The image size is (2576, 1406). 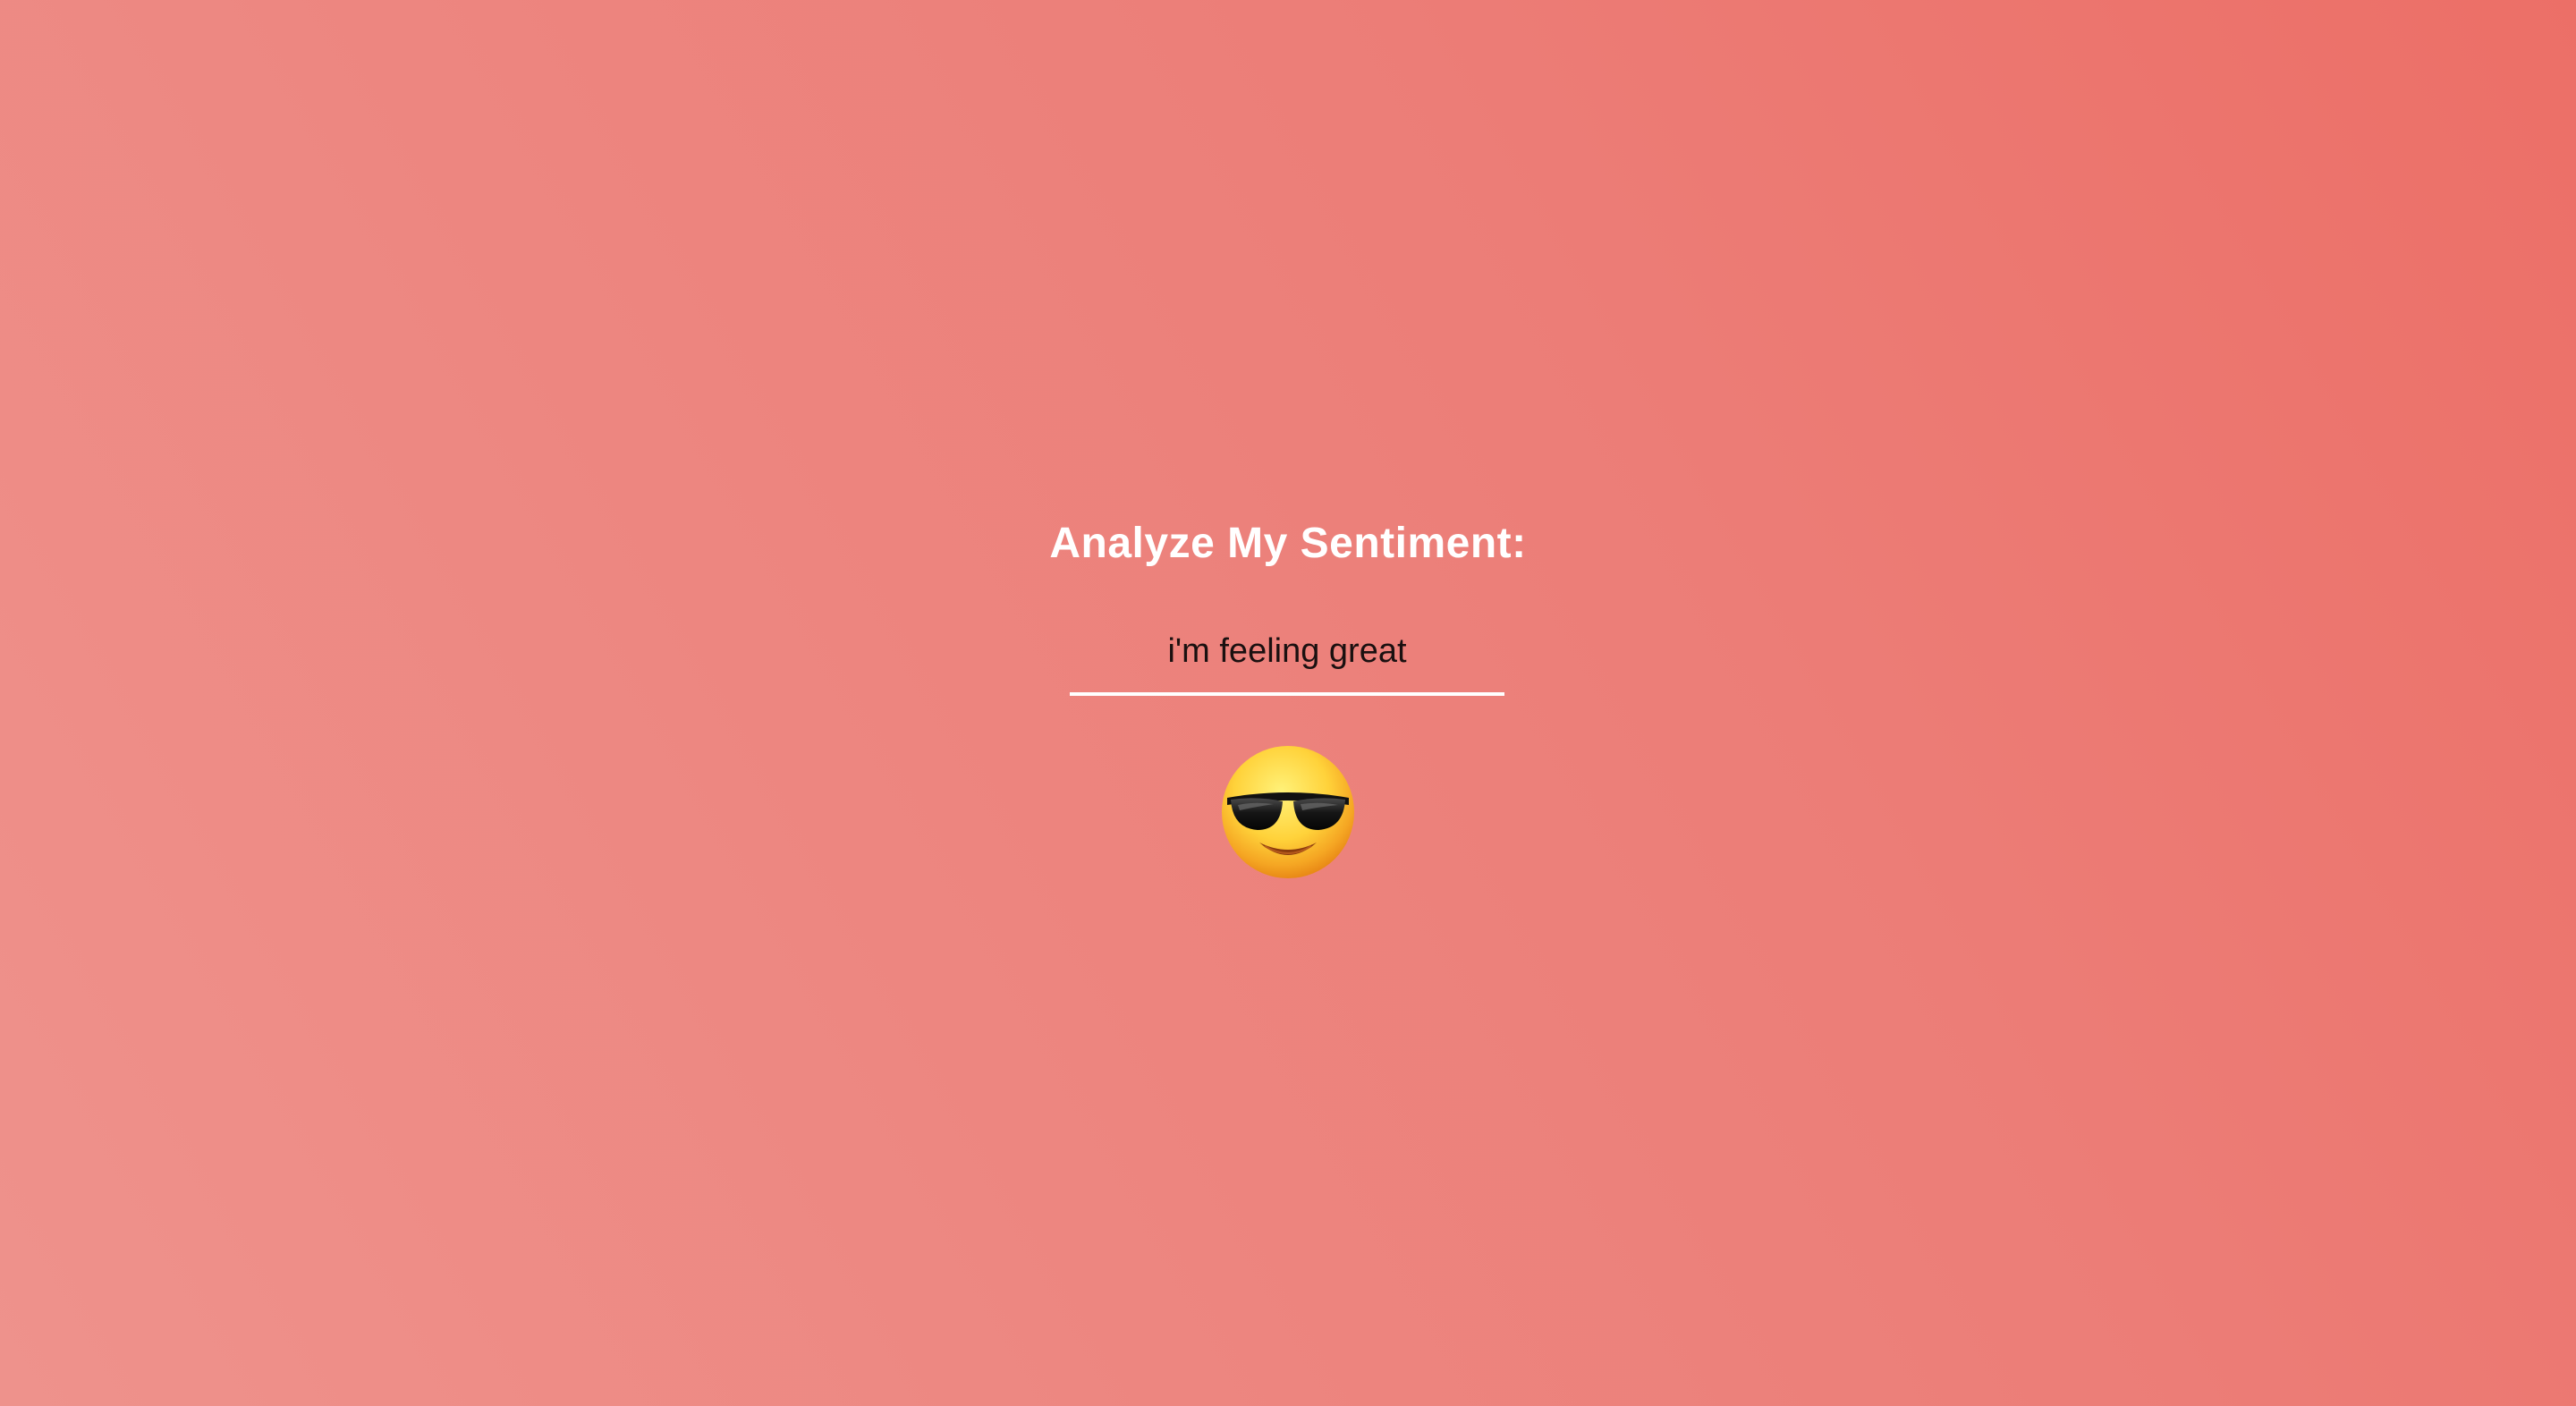 I want to click on sentiment-input-wrapper, so click(x=1287, y=655).